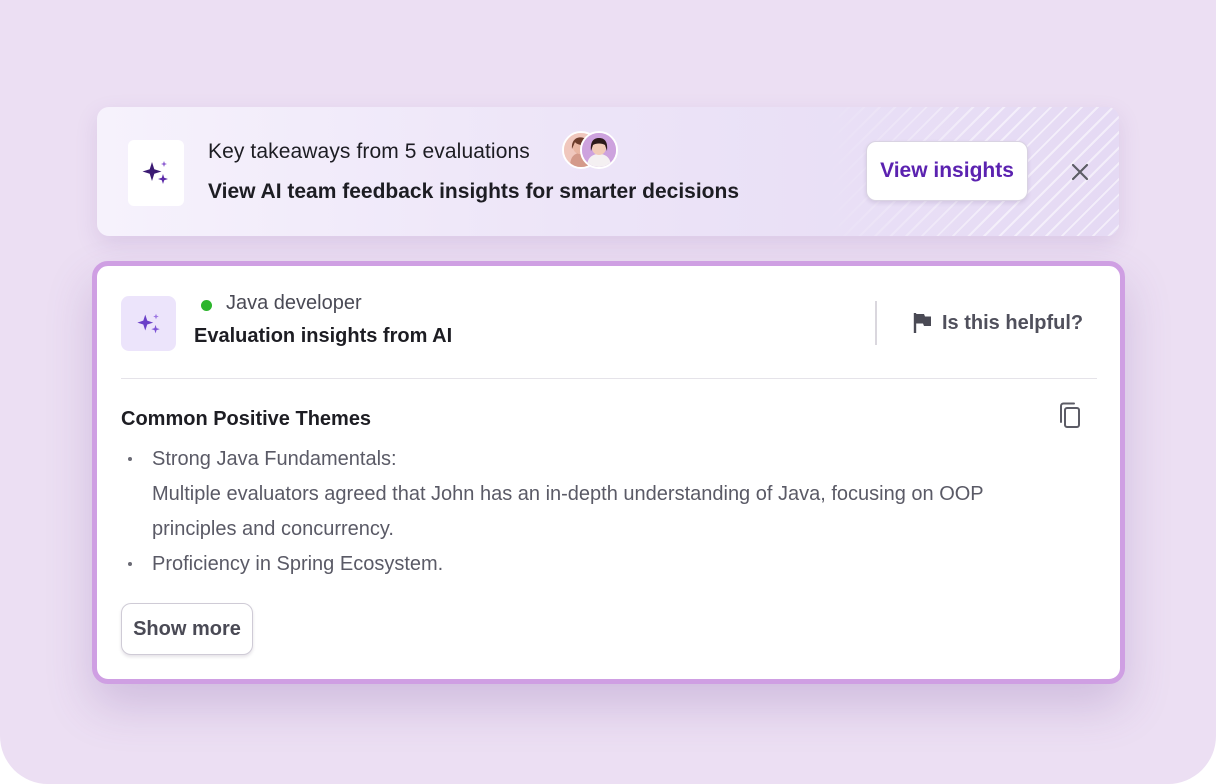 This screenshot has height=784, width=1216. What do you see at coordinates (876, 323) in the screenshot?
I see `header-divider` at bounding box center [876, 323].